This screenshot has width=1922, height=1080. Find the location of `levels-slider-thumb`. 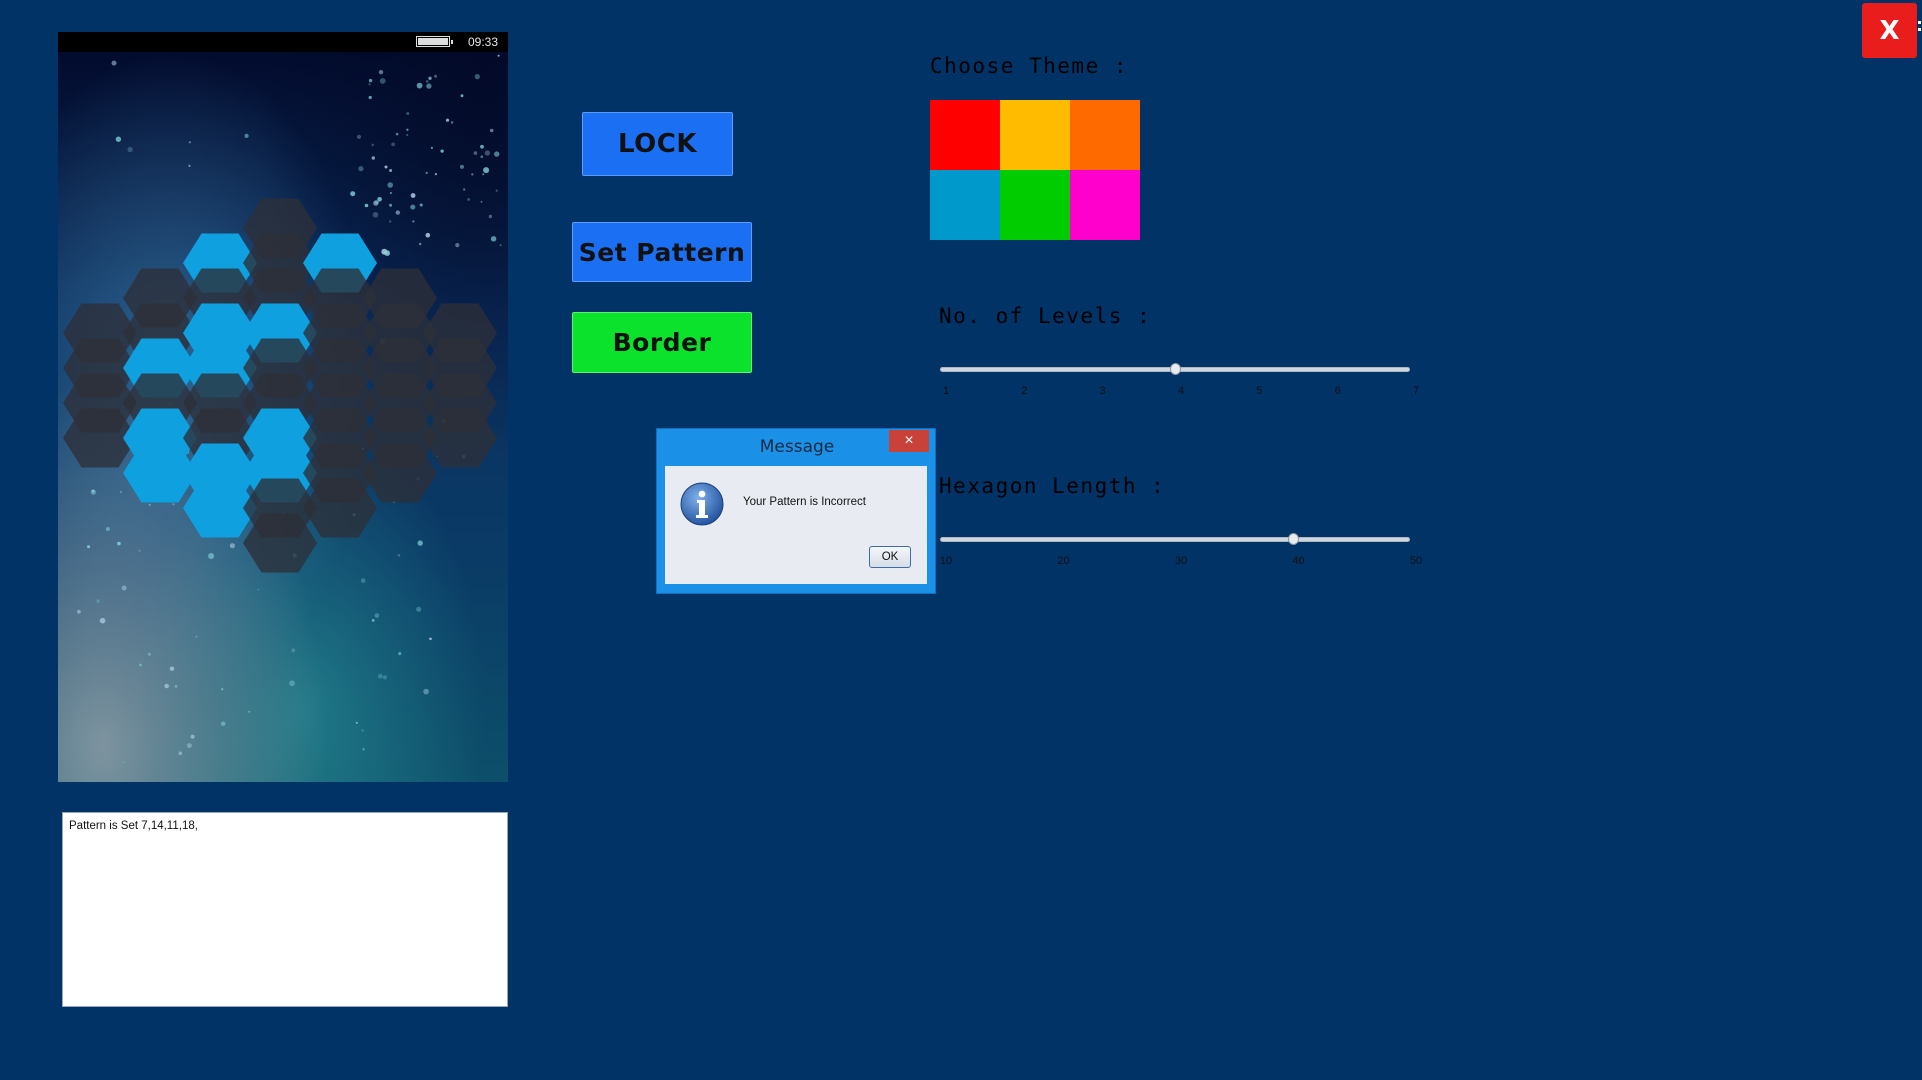

levels-slider-thumb is located at coordinates (1175, 369).